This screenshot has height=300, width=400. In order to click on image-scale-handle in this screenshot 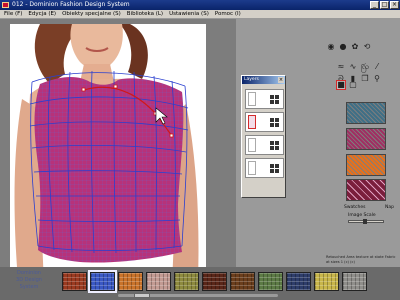, I will do `click(365, 221)`.